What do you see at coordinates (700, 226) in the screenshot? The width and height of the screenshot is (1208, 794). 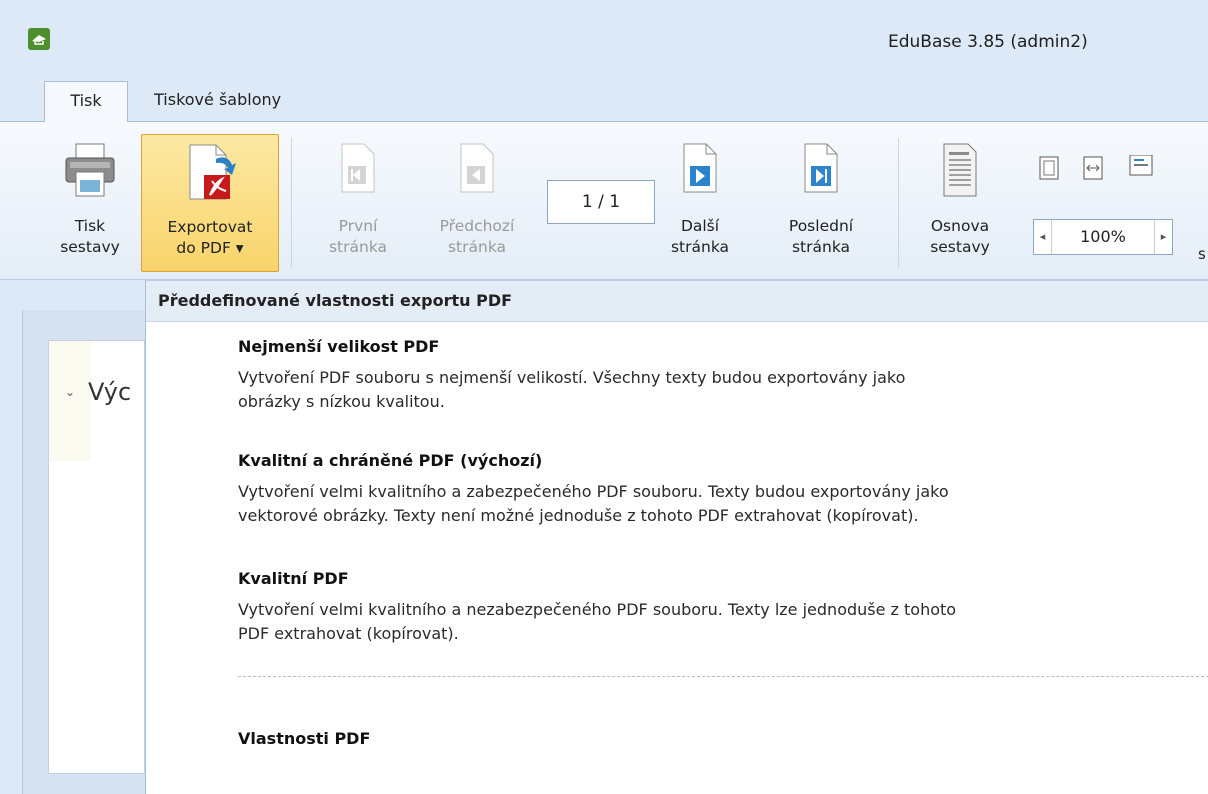 I see `next-page-label-1: Další` at bounding box center [700, 226].